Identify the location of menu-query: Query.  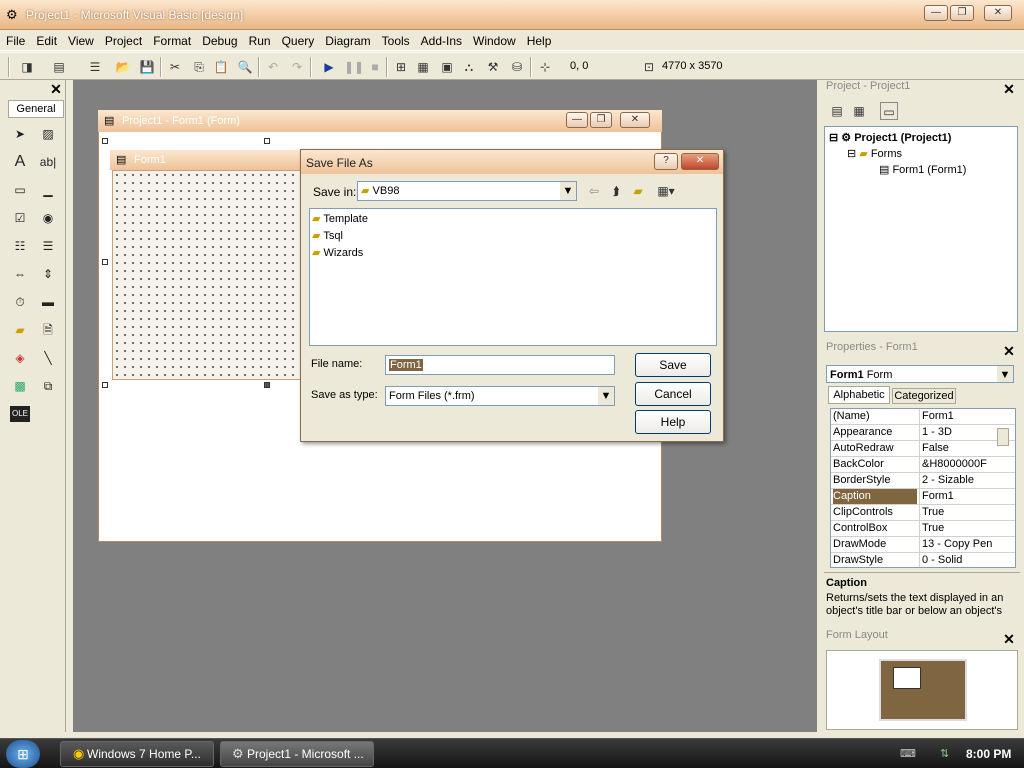
(298, 39).